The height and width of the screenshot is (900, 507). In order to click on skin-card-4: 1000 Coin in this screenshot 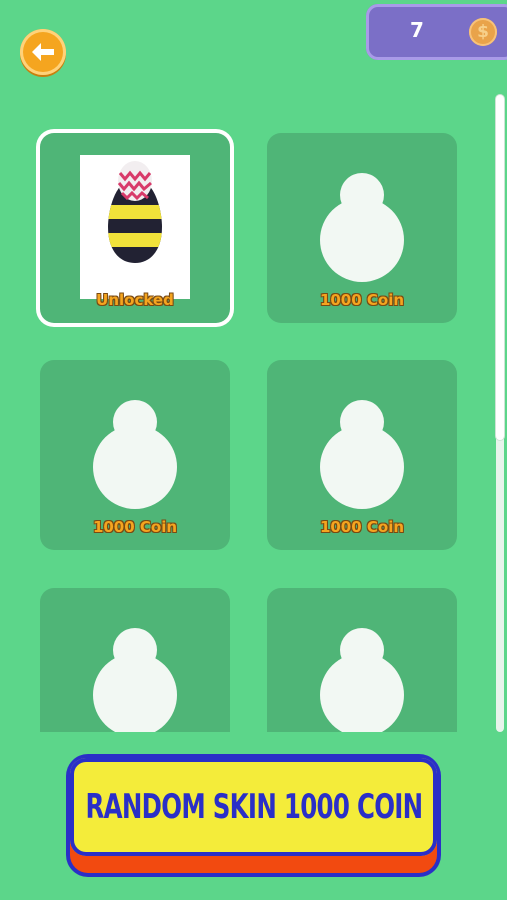, I will do `click(362, 455)`.